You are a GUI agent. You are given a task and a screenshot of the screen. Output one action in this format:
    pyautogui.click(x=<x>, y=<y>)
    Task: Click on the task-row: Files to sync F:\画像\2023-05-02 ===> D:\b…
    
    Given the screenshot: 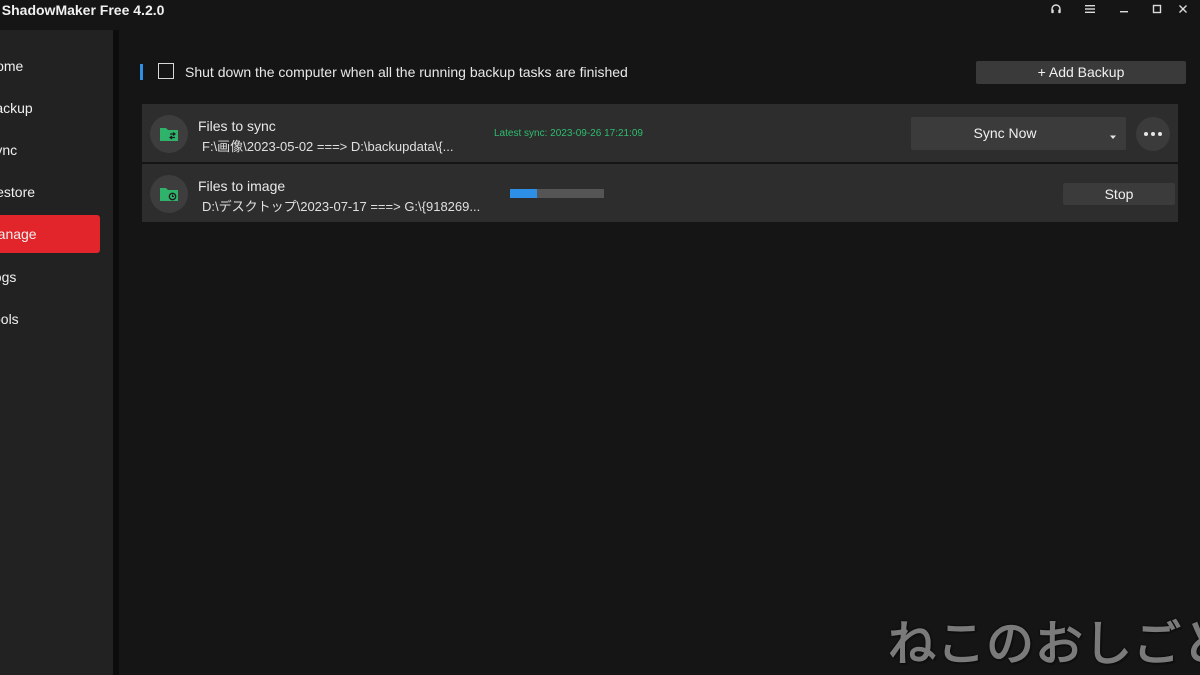 What is the action you would take?
    pyautogui.click(x=660, y=133)
    